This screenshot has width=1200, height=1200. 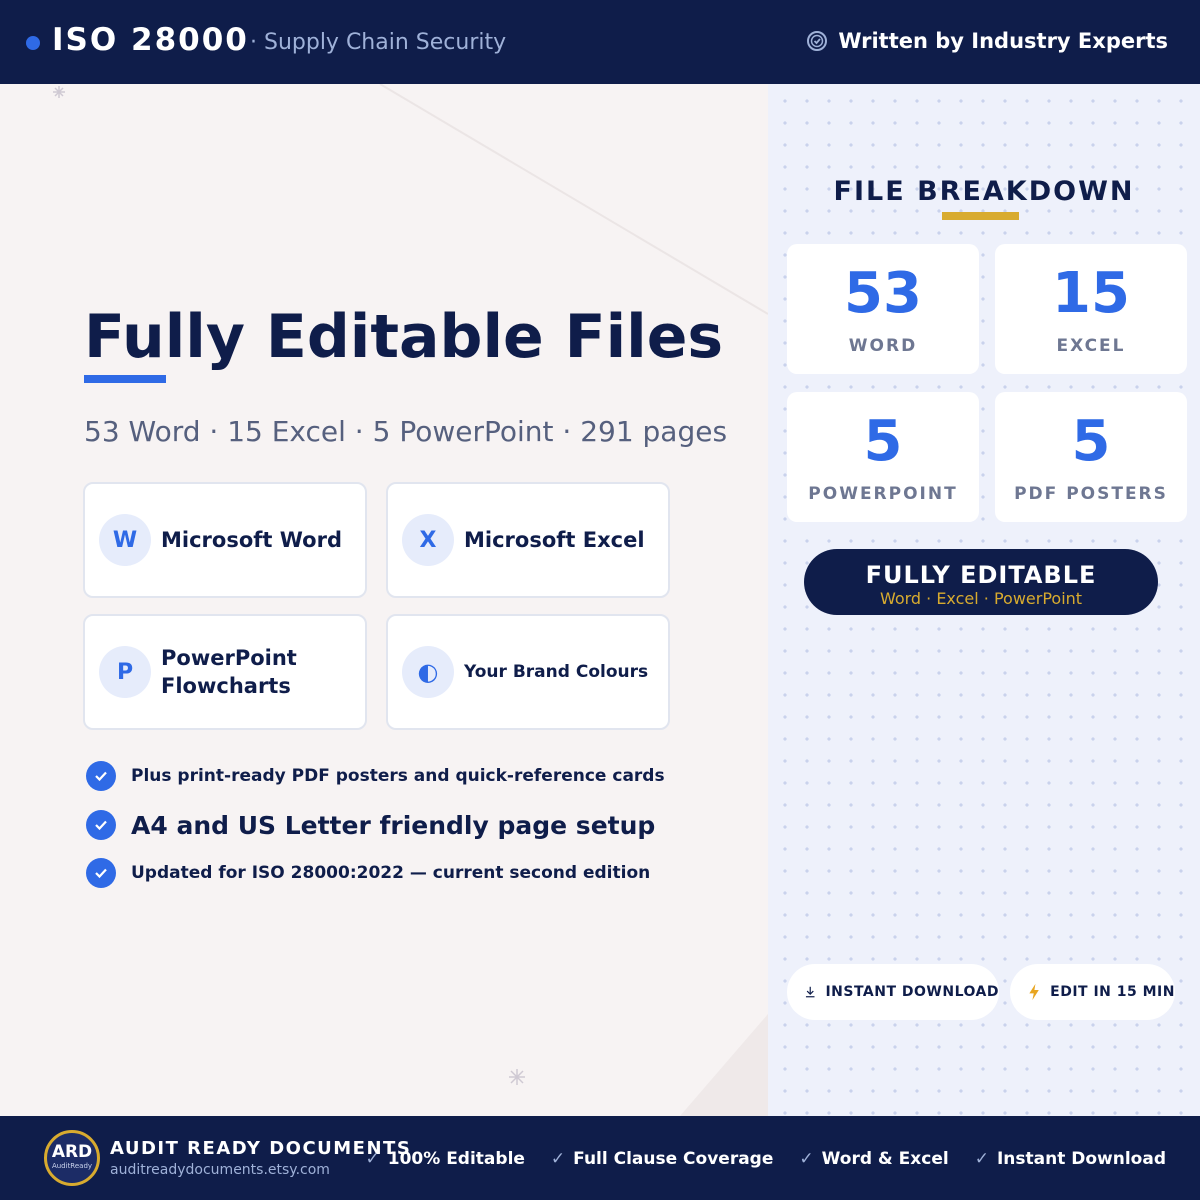 I want to click on footer-item: ✓ Instant Download, so click(x=1070, y=1159).